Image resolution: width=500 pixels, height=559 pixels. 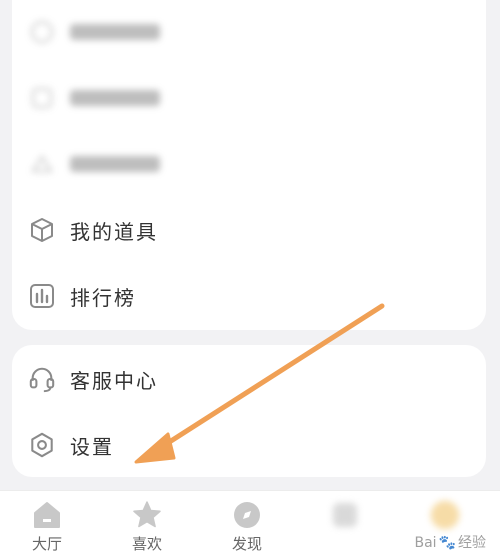 I want to click on menu-item-settings: 设置, so click(x=249, y=445).